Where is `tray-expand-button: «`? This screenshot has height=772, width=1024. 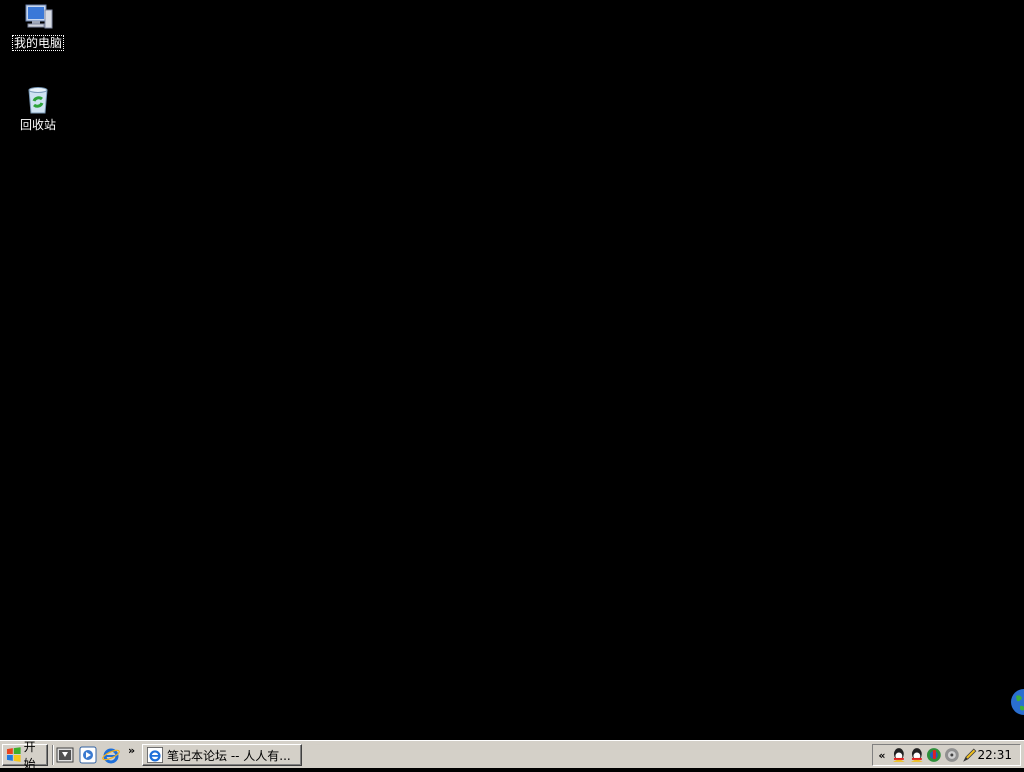
tray-expand-button: « is located at coordinates (882, 755).